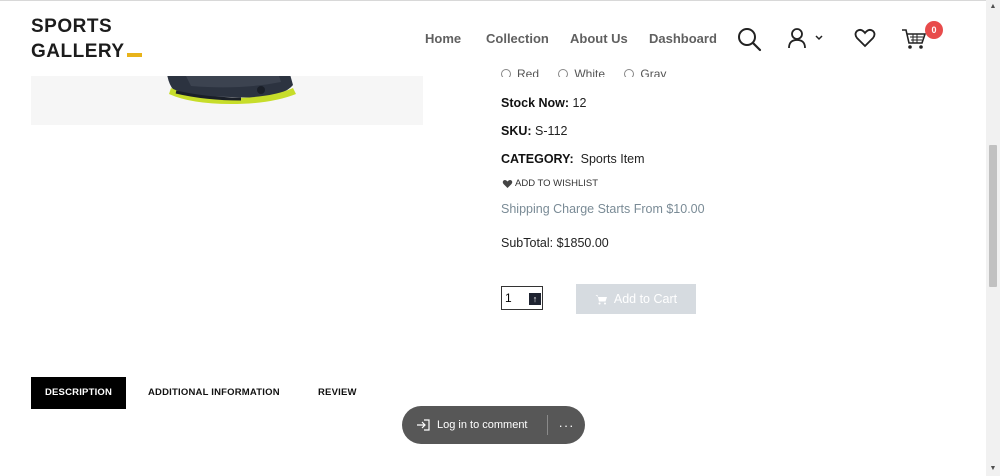 The image size is (1000, 476). I want to click on category-row: CATEGORY: Sports Item, so click(573, 159).